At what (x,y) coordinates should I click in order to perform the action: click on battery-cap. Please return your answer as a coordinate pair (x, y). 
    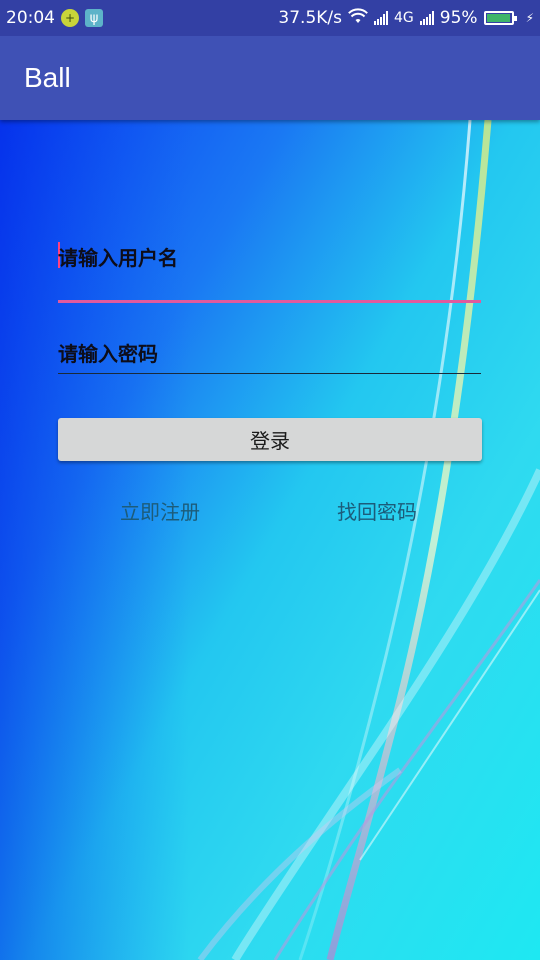
    Looking at the image, I should click on (515, 18).